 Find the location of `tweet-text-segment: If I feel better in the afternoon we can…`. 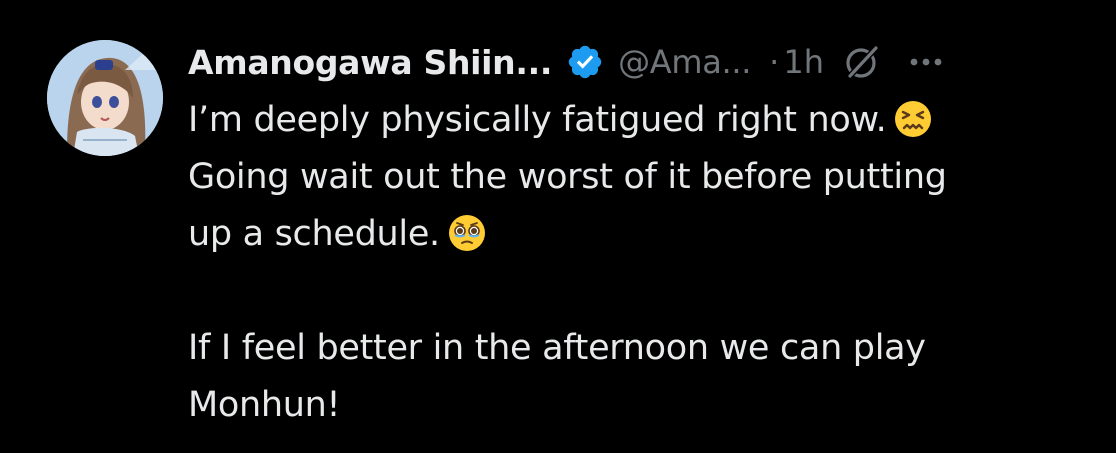

tweet-text-segment: If I feel better in the afternoon we can… is located at coordinates (557, 348).